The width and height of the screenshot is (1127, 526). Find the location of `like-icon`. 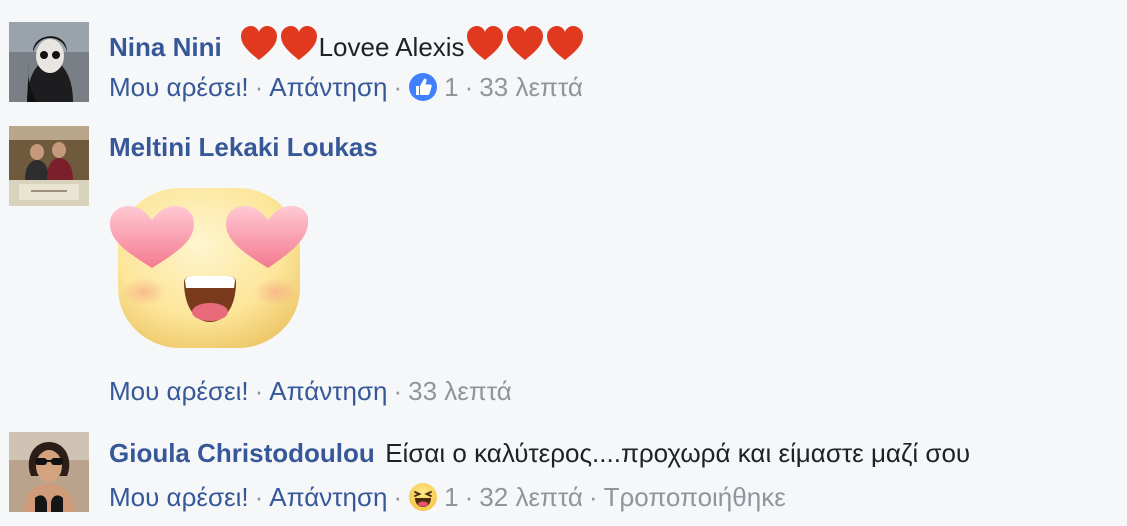

like-icon is located at coordinates (423, 87).